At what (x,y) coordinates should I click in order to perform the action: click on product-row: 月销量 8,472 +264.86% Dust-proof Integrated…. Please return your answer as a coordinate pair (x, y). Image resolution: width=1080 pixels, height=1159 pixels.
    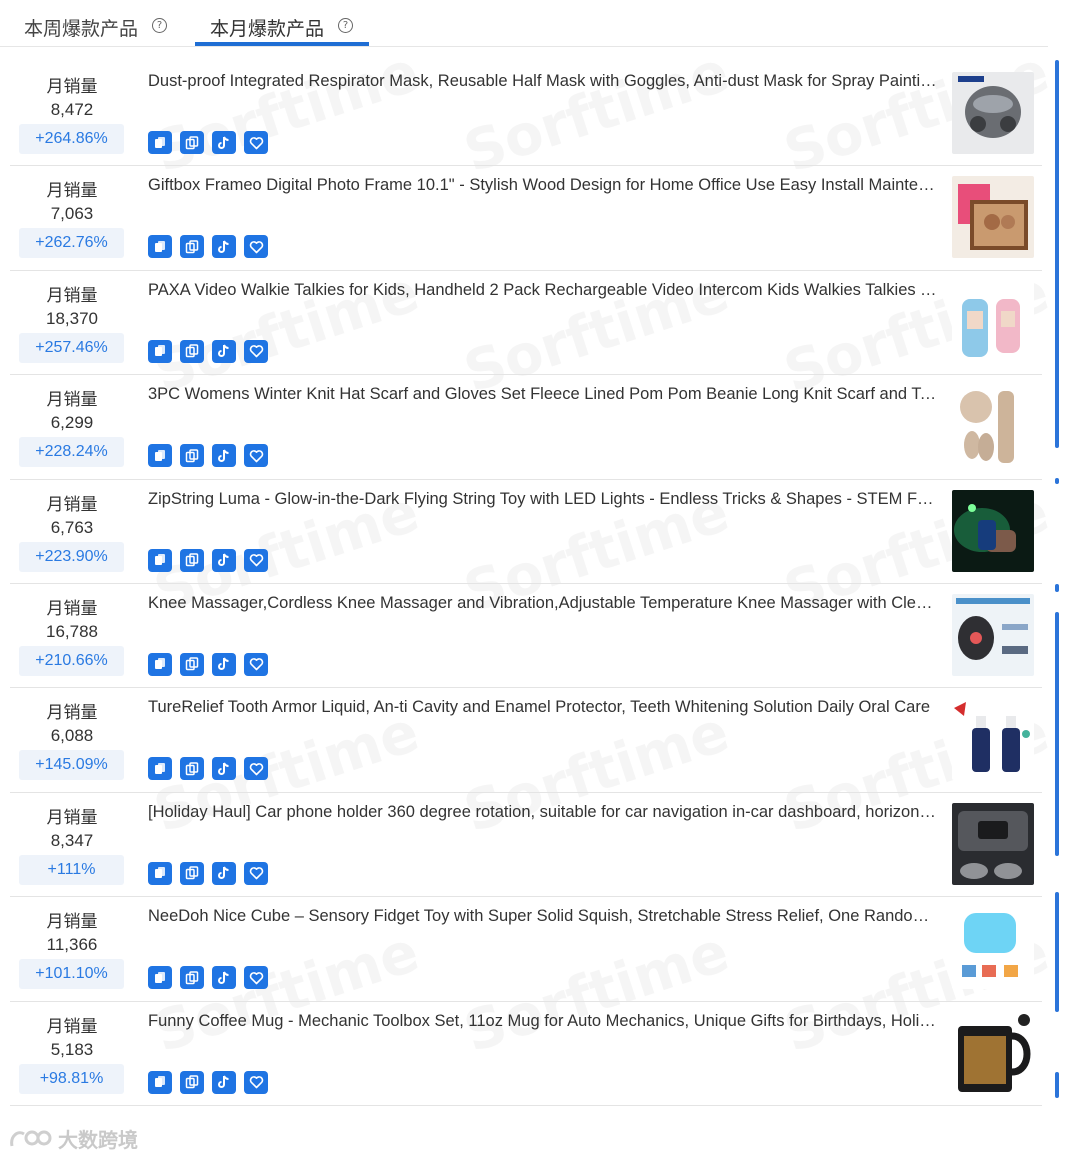
    Looking at the image, I should click on (526, 114).